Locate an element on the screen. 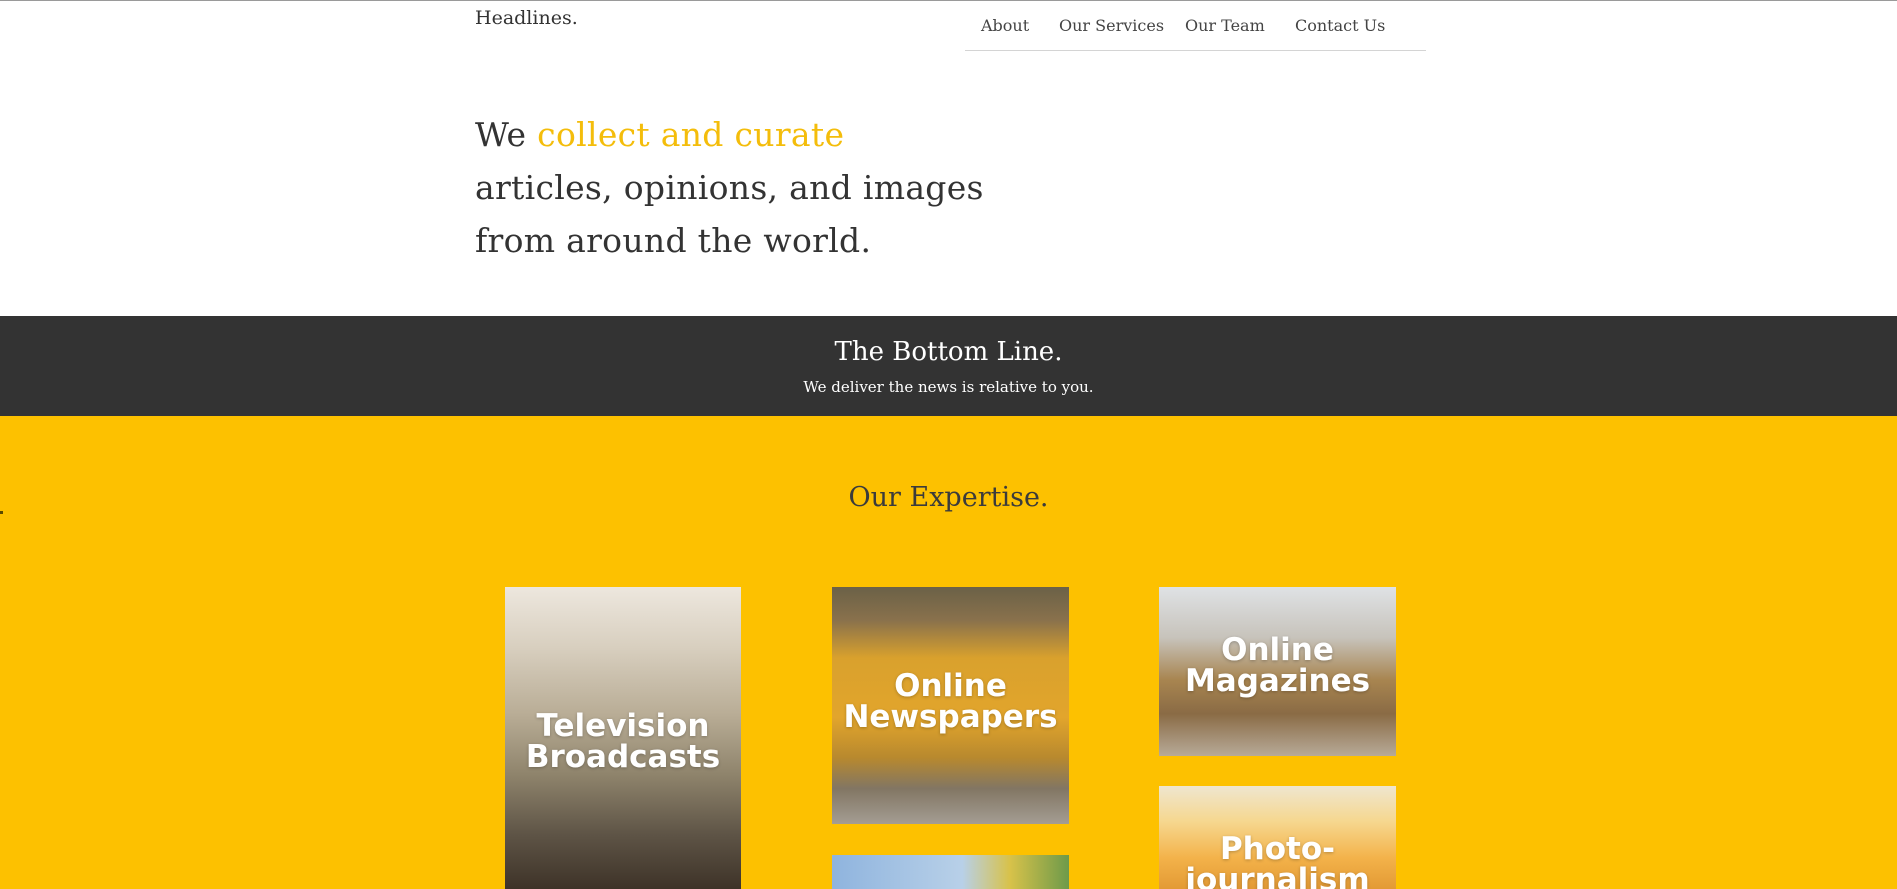  main-nav: About Our Services Our Team Contact Us is located at coordinates (1195, 25).